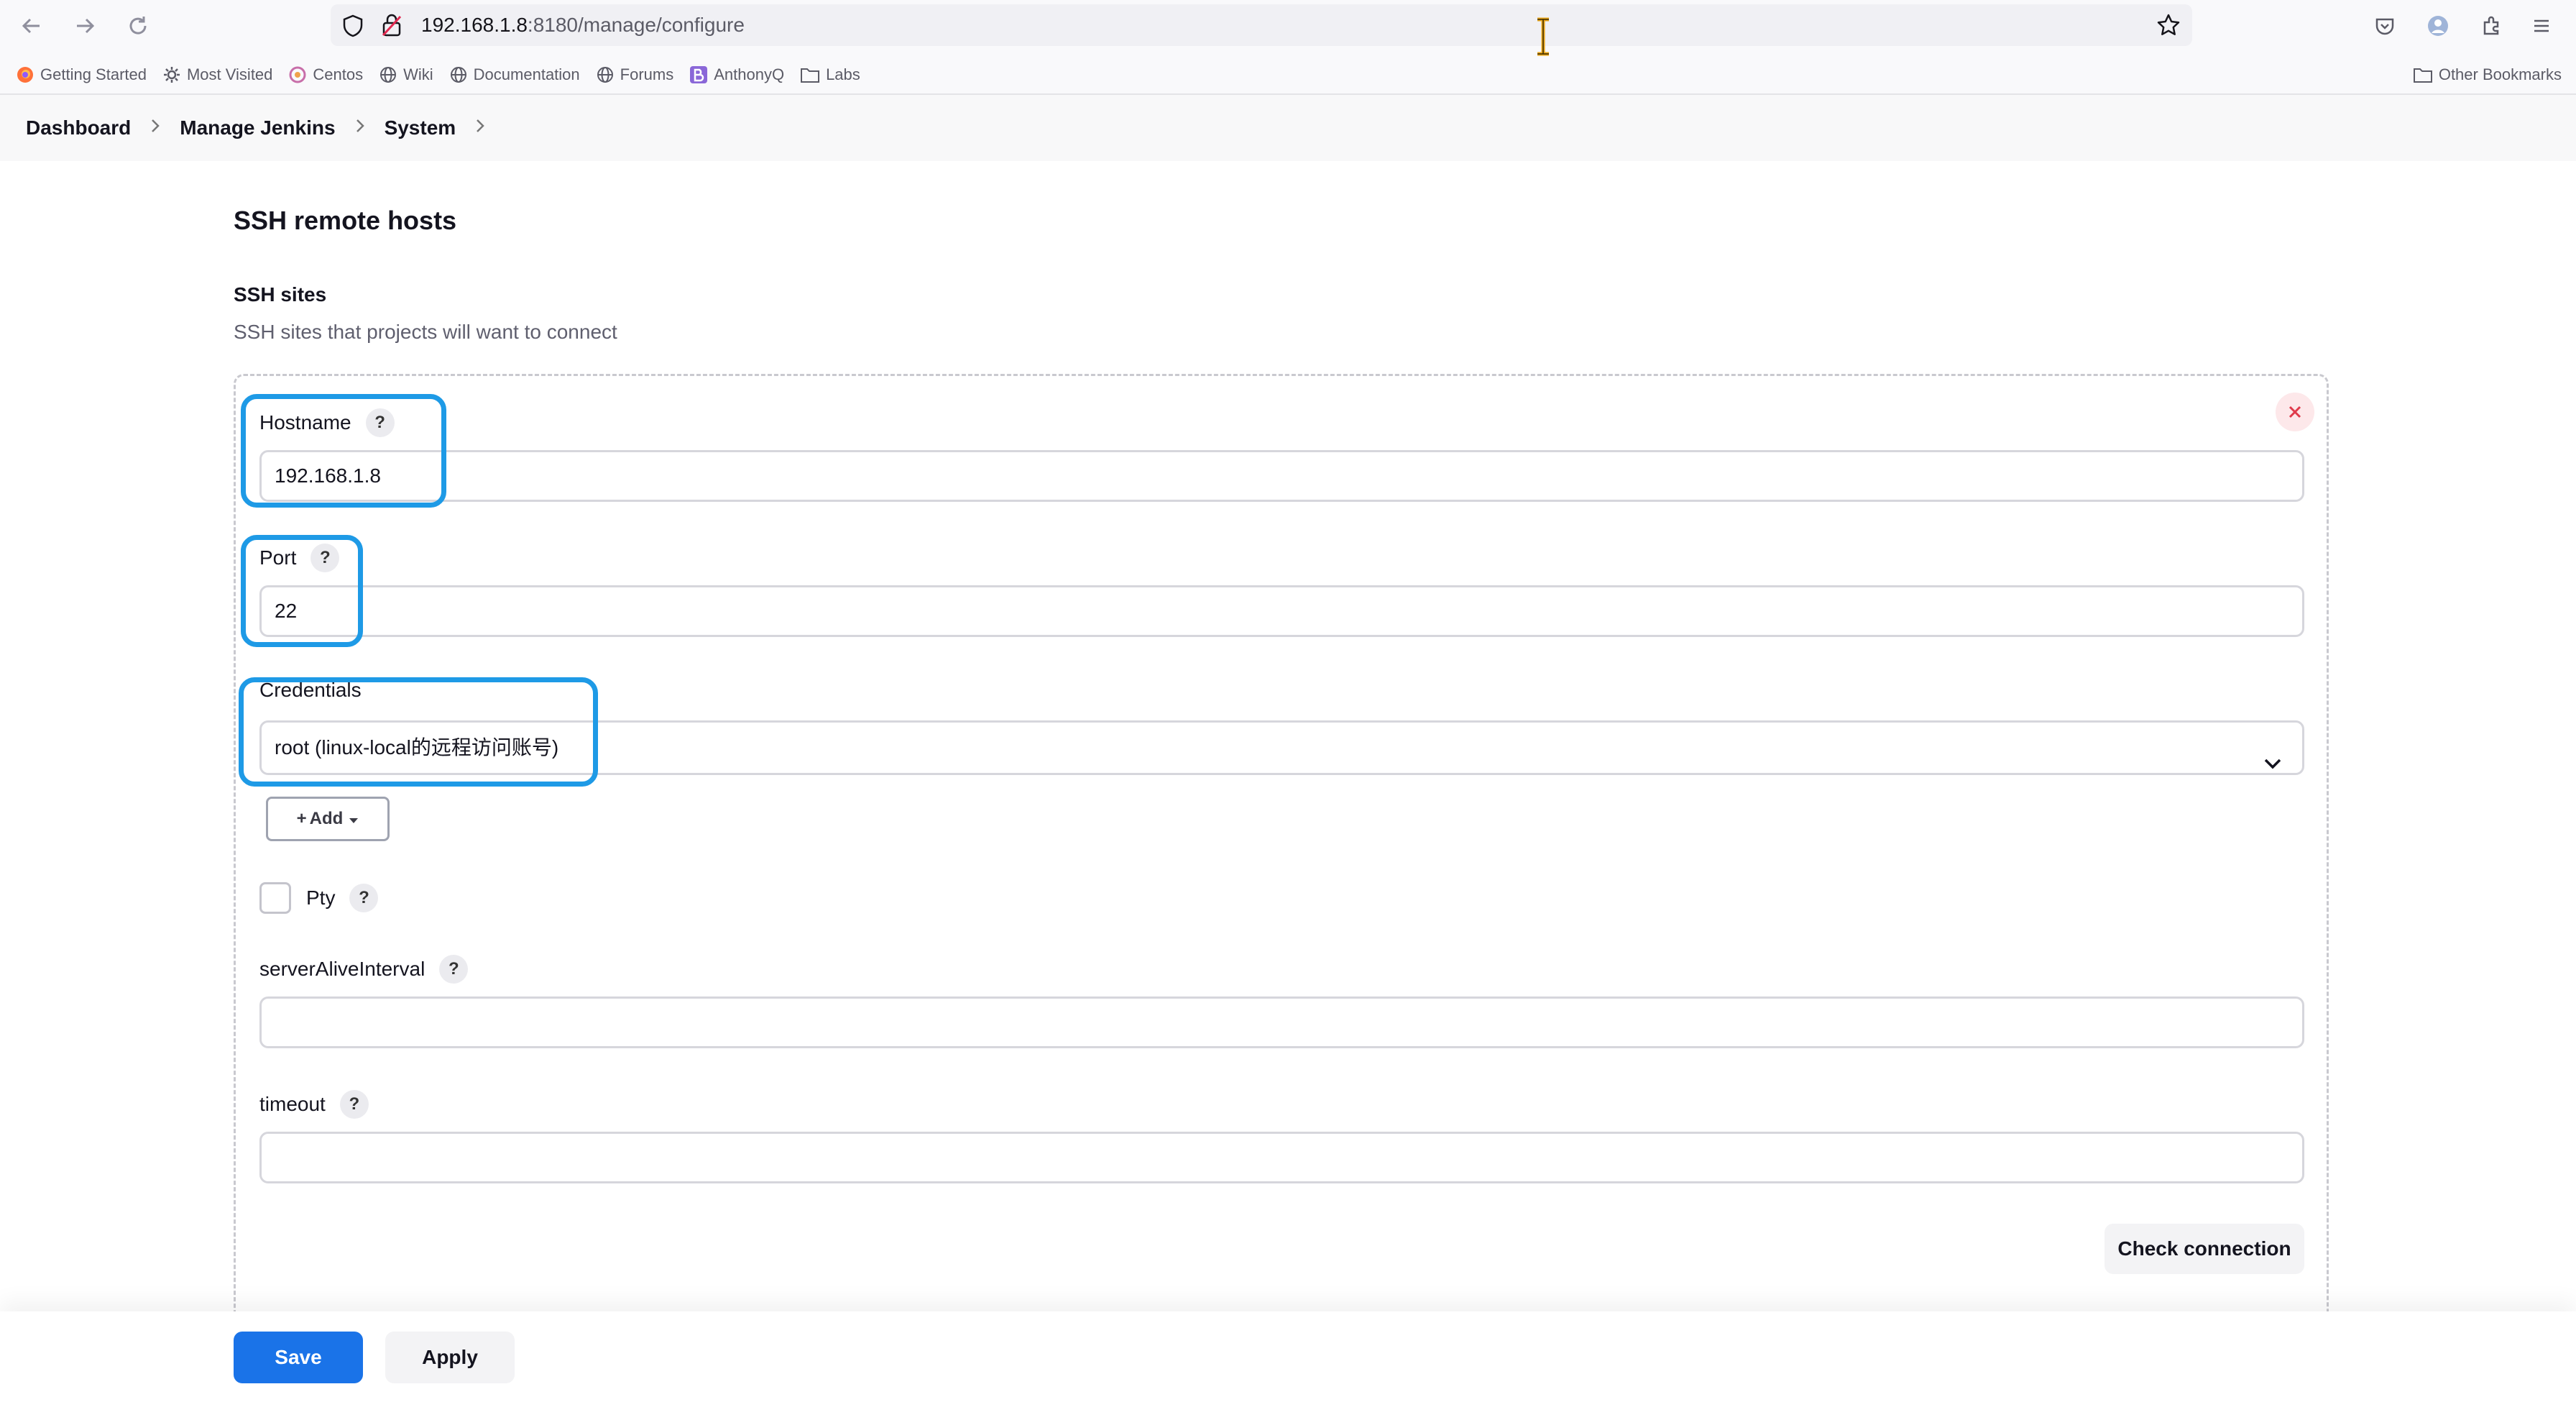 Image resolution: width=2576 pixels, height=1402 pixels. I want to click on firefox-icon, so click(25, 75).